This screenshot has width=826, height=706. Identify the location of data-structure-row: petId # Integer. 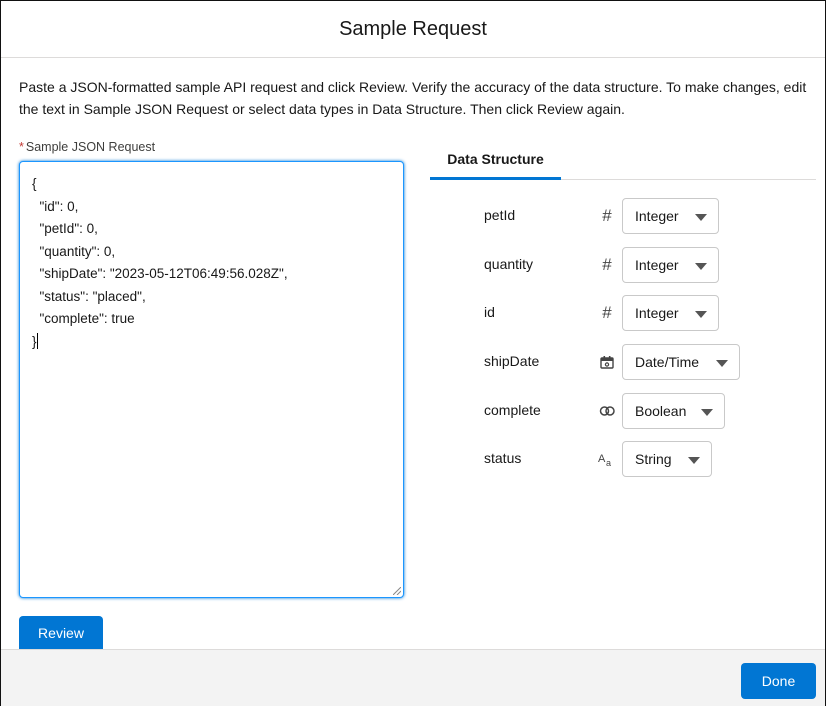
(634, 216).